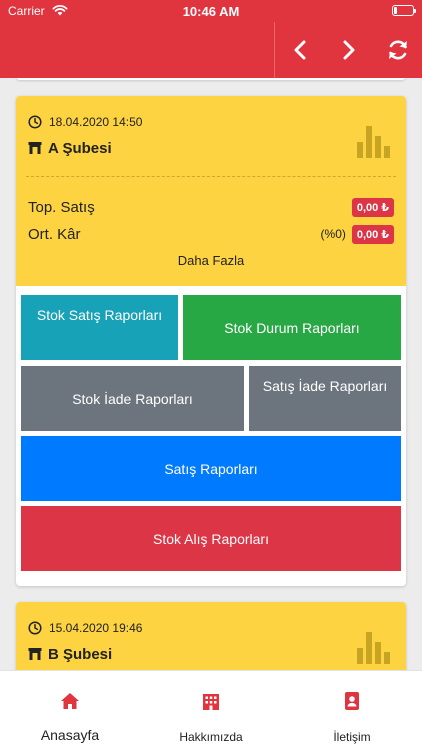 This screenshot has width=422, height=750. I want to click on stock-status-reports-button: Stok Durum Raporları, so click(292, 327).